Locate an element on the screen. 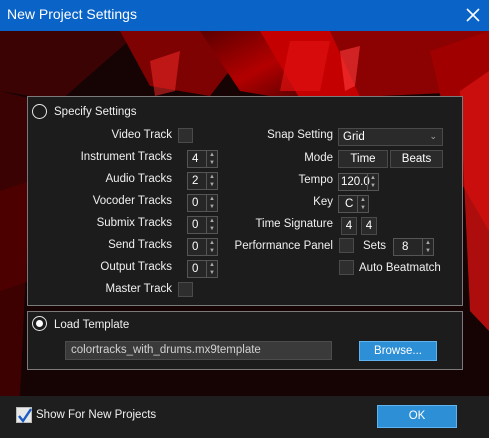  show-for-new-projects-checkbox is located at coordinates (24, 415).